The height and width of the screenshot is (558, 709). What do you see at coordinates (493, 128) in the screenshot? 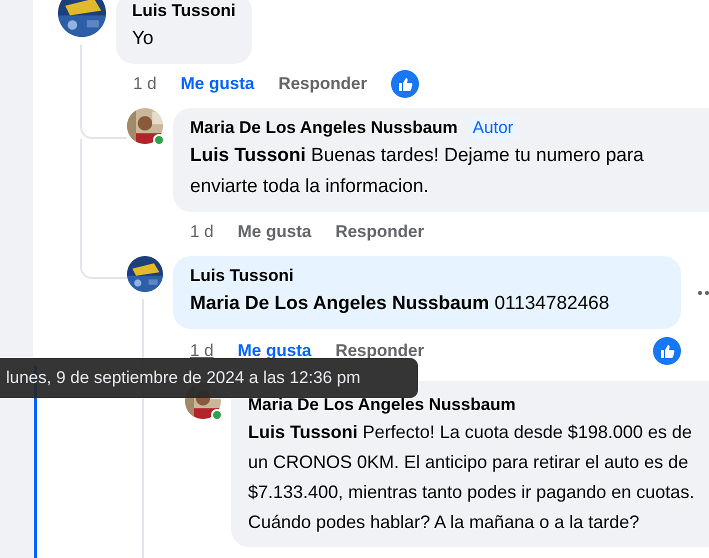
I see `author-badge: Autor` at bounding box center [493, 128].